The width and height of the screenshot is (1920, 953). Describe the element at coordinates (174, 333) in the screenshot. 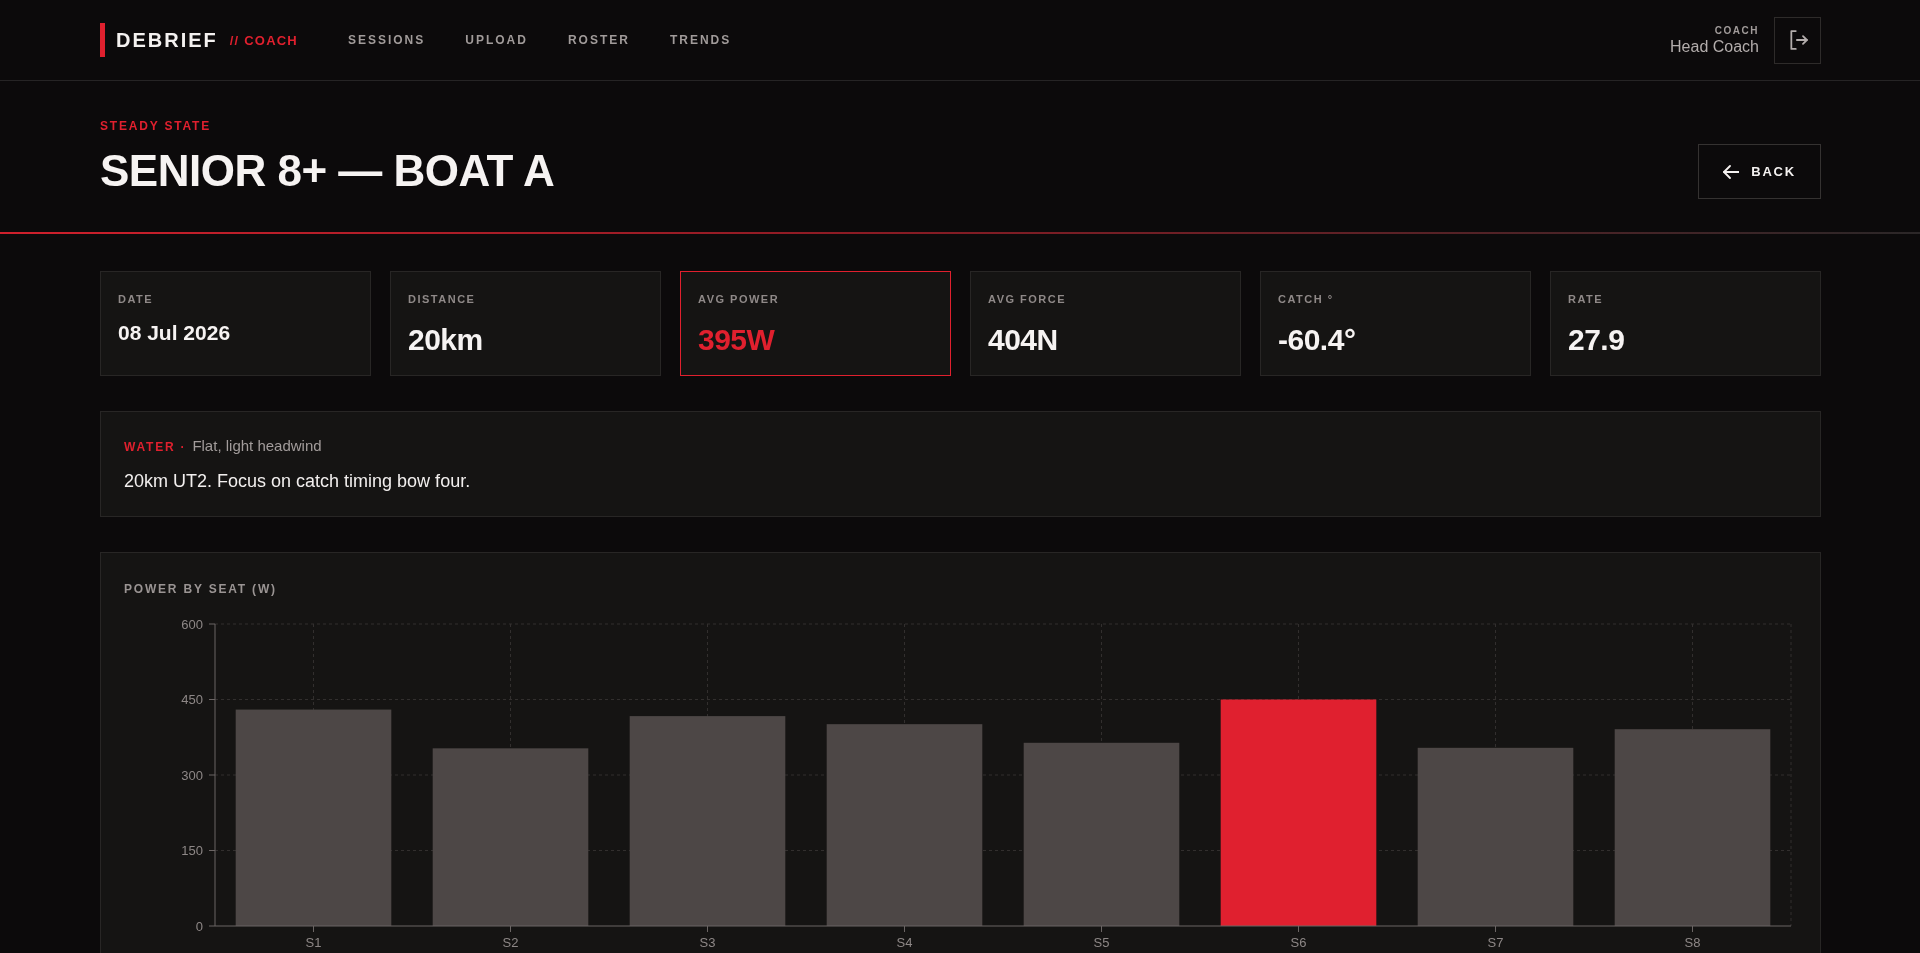

I see `stat-value: 08 Jul 2026` at that location.